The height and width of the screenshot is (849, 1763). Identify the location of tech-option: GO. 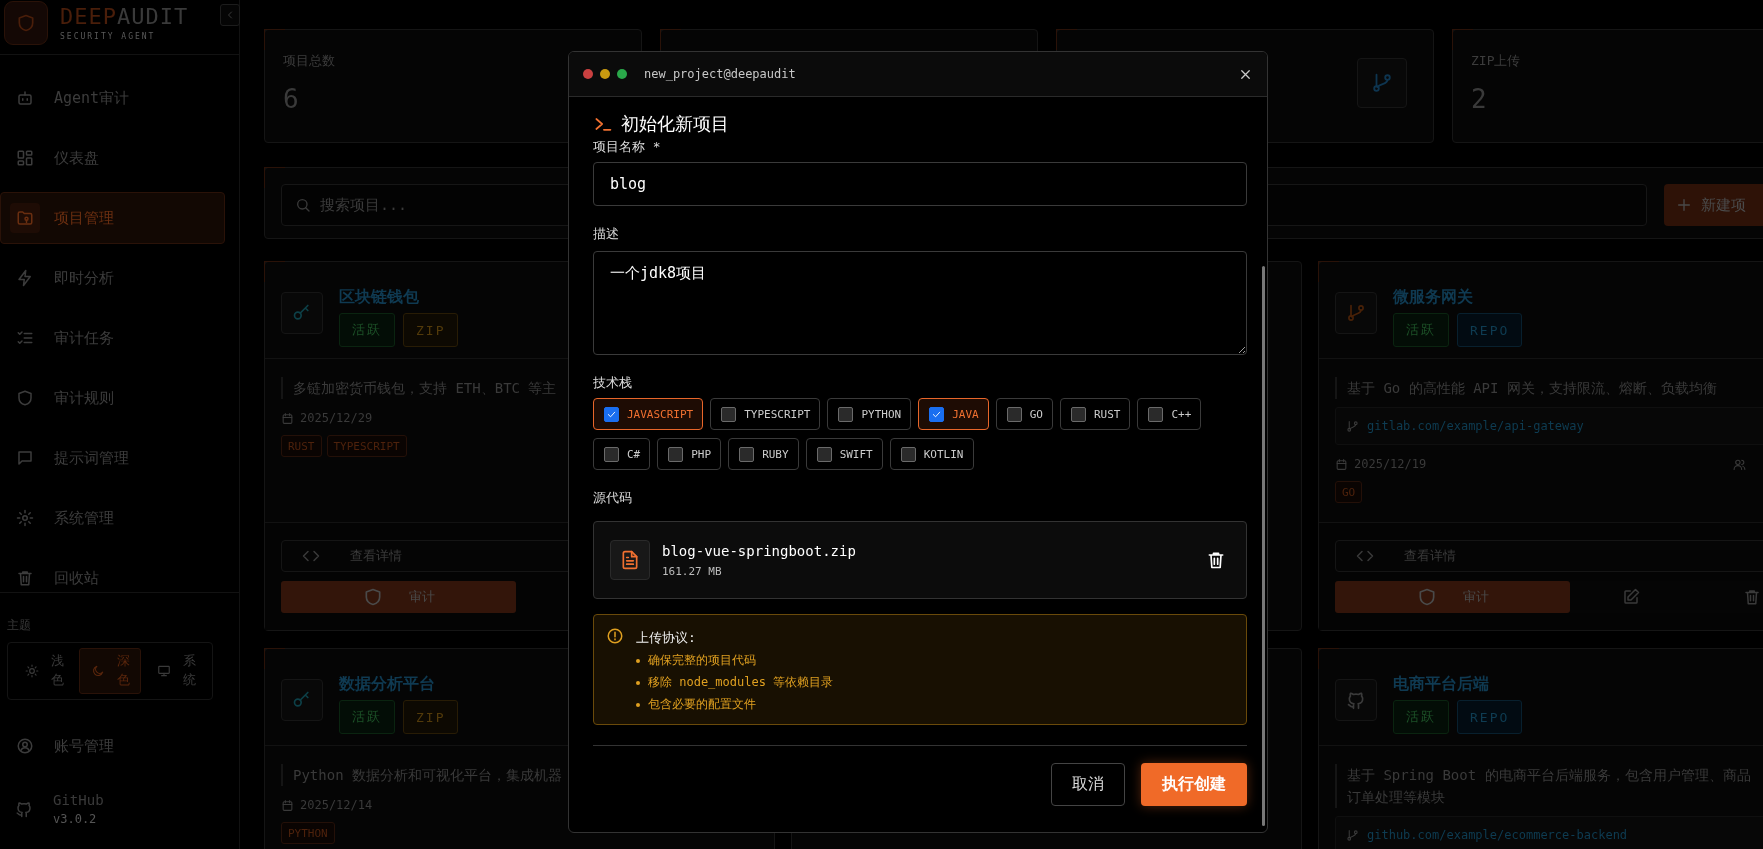
(1024, 414).